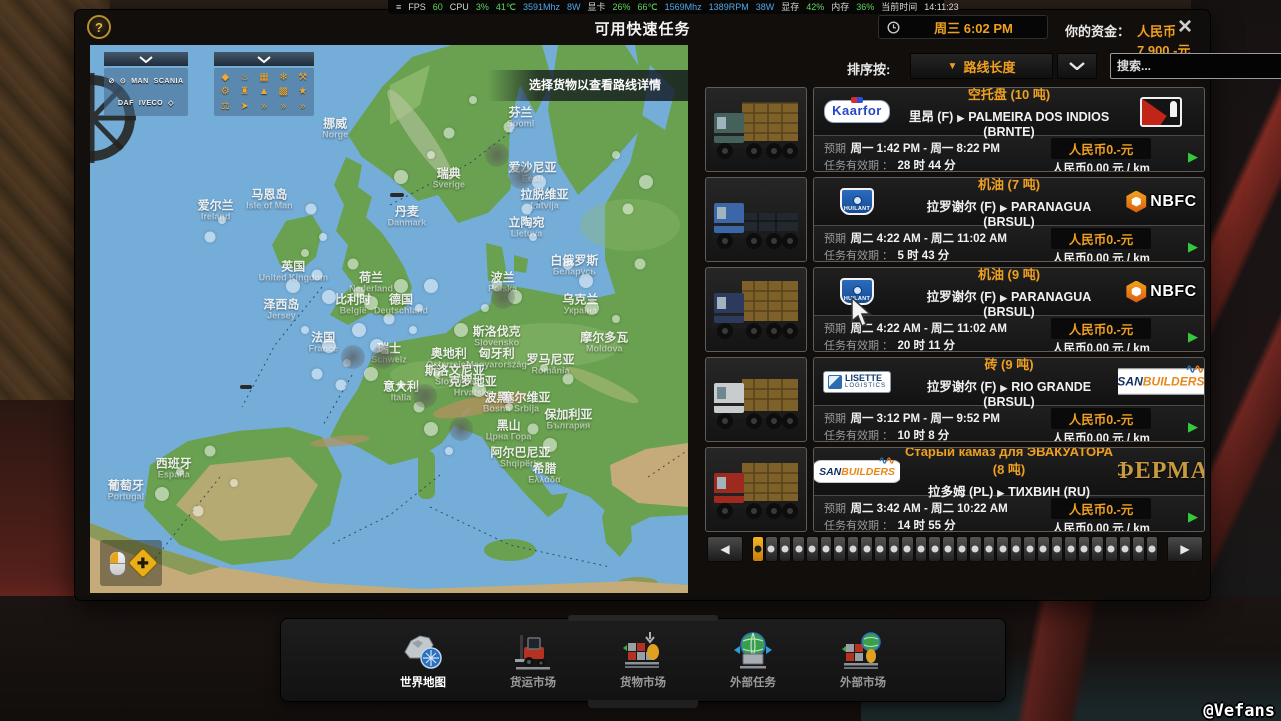  I want to click on company-poi-icon: ⚖, so click(225, 106).